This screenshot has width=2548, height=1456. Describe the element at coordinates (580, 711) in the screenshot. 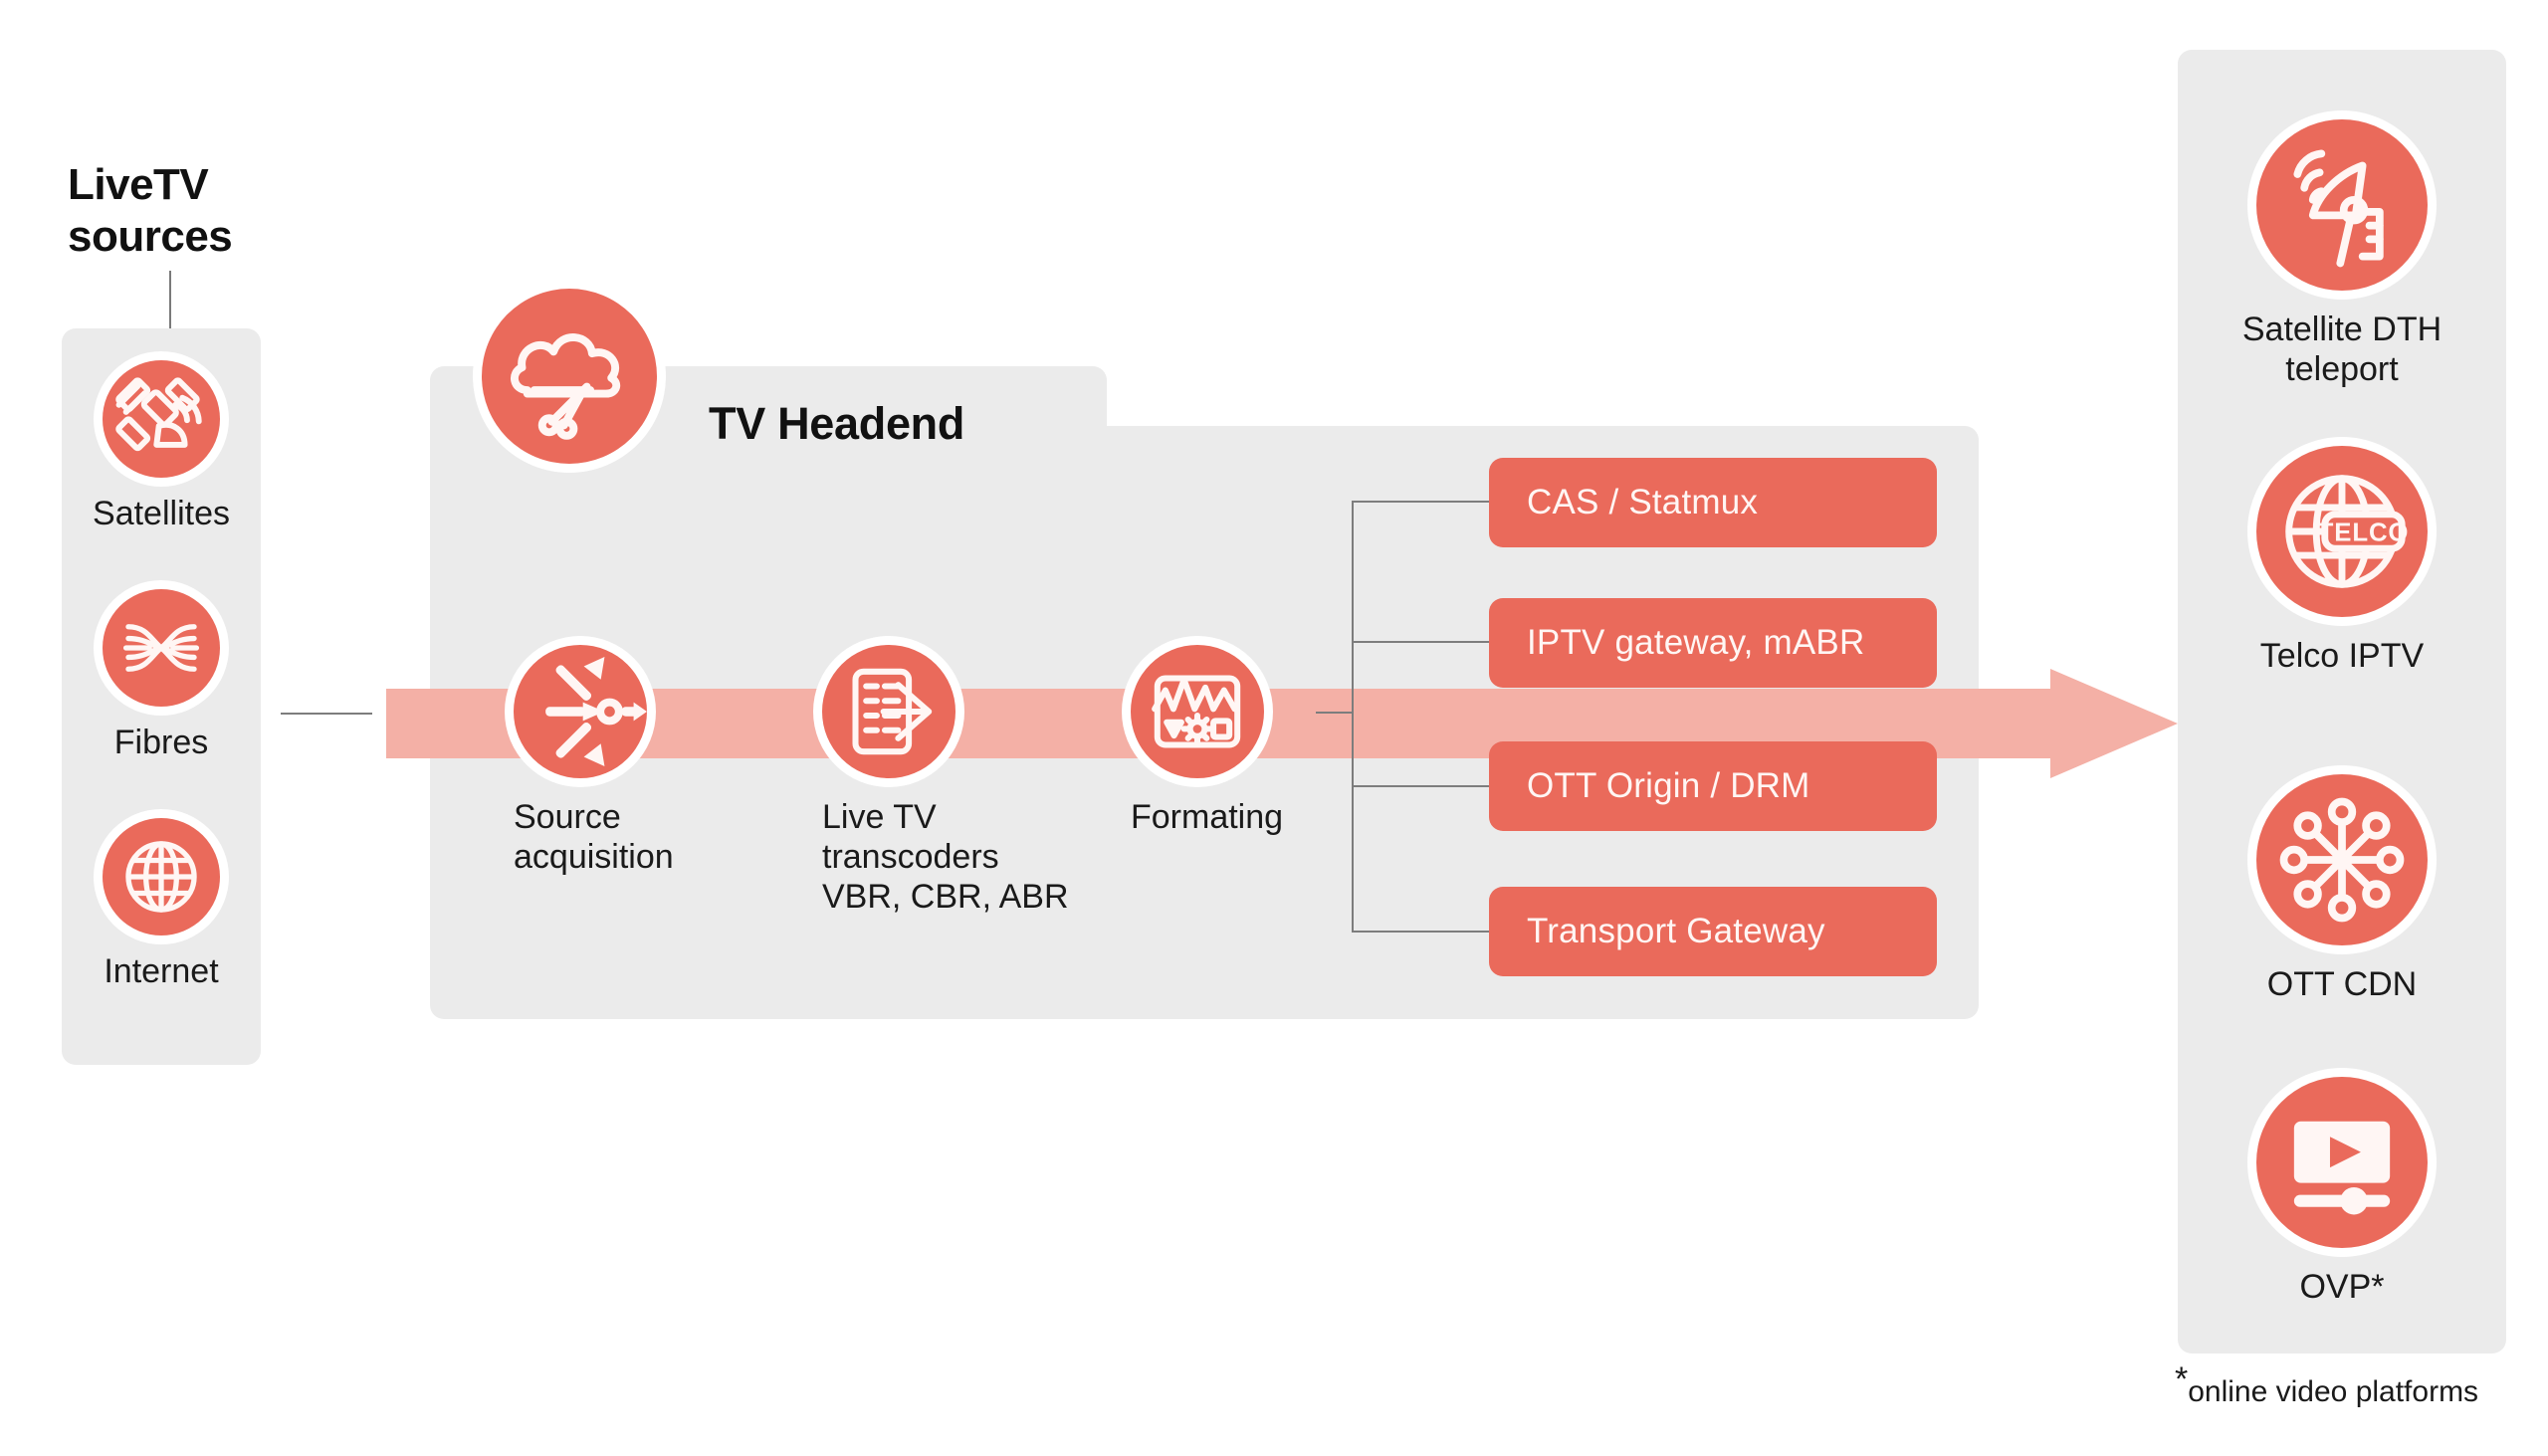

I see `source-acquisition-icon` at that location.